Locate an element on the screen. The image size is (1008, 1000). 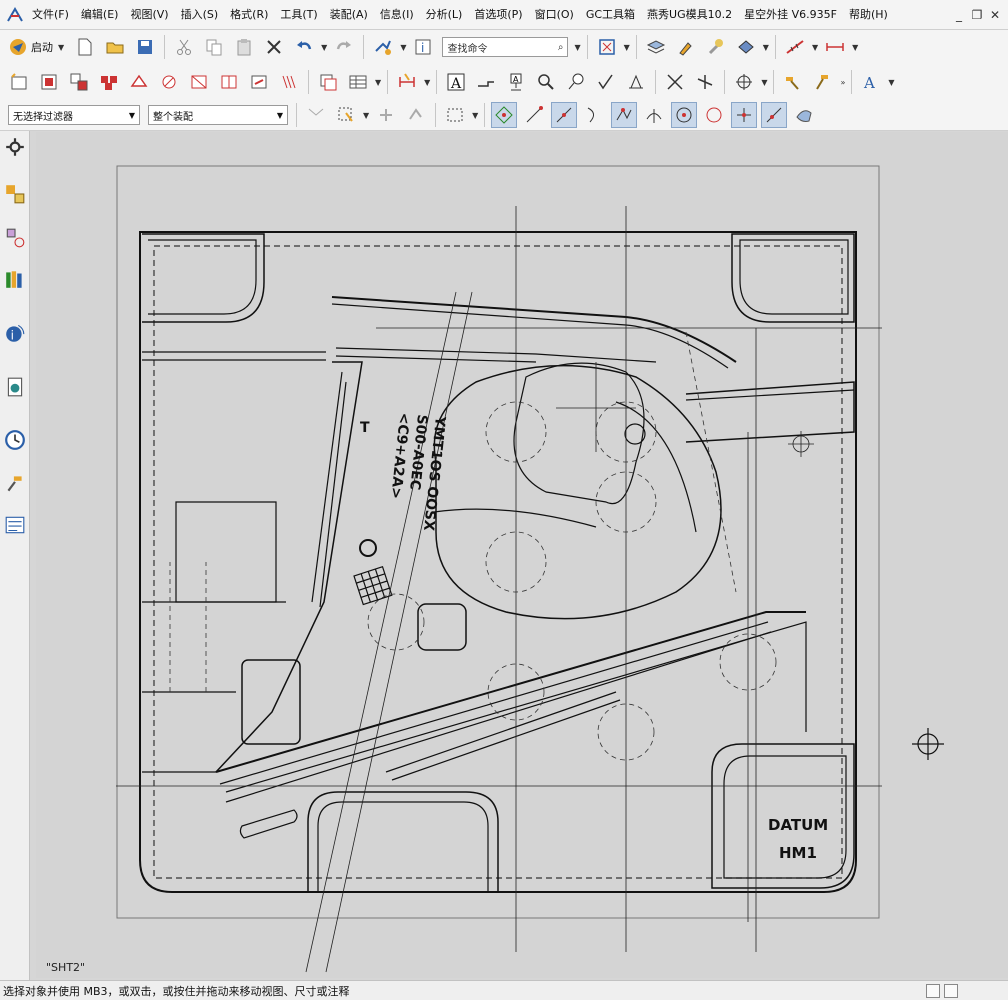
datum-feature-button: A is located at coordinates (516, 82).